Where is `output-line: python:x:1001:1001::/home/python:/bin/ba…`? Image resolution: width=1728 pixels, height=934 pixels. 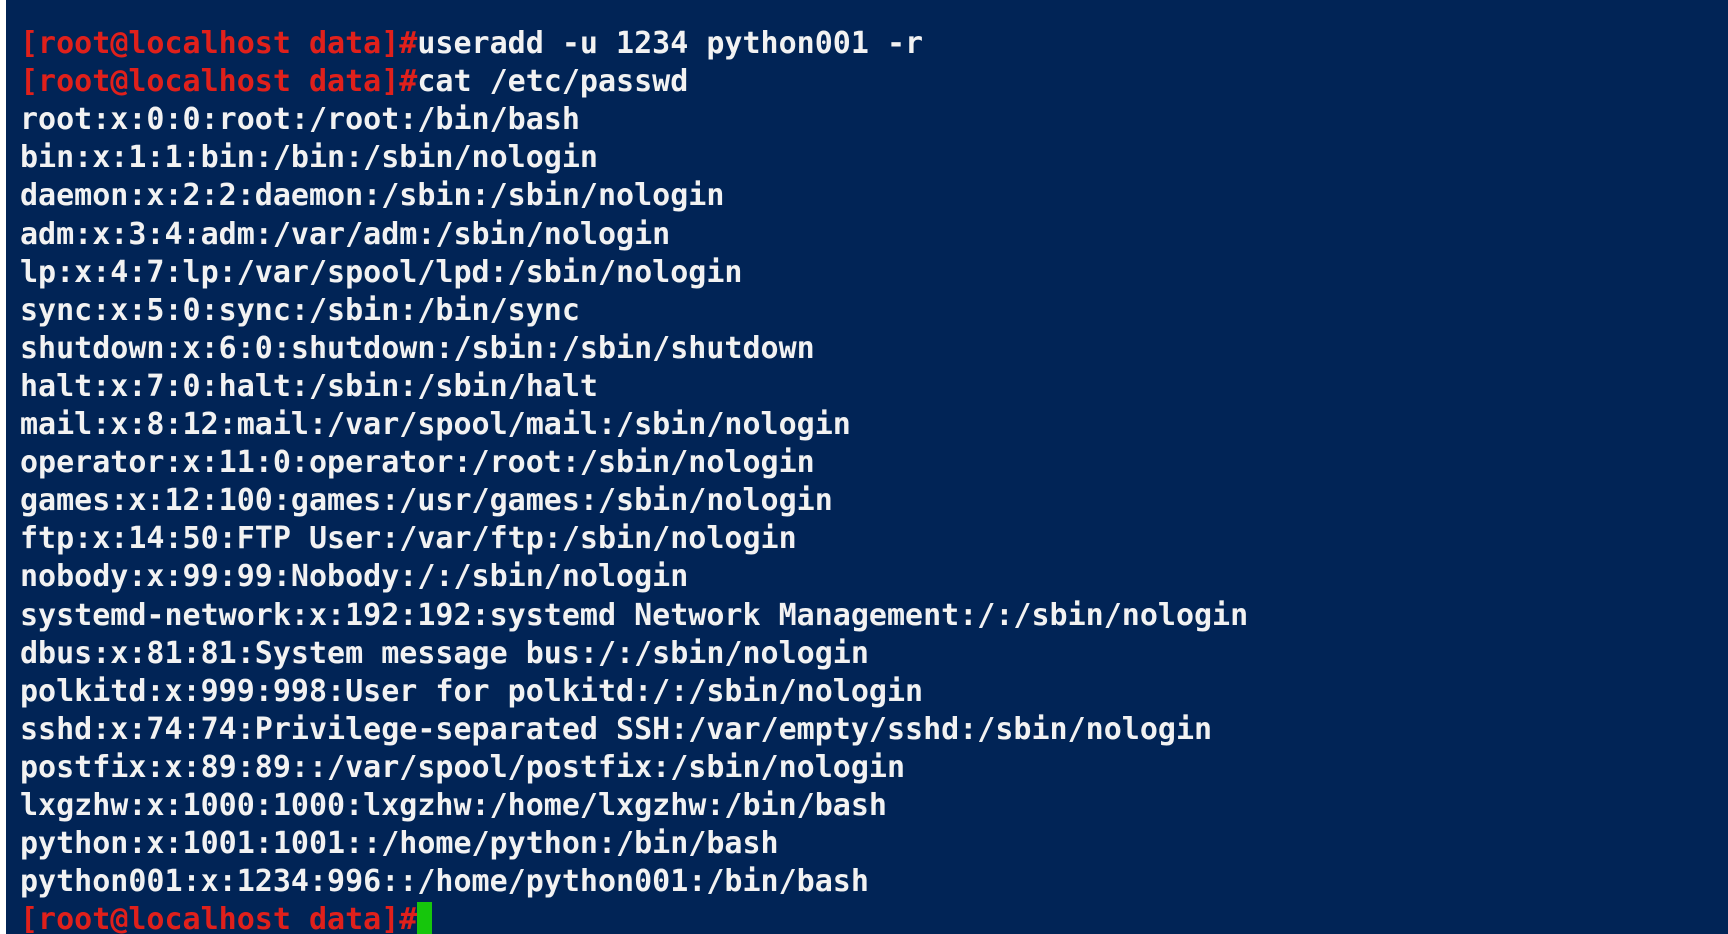 output-line: python:x:1001:1001::/home/python:/bin/ba… is located at coordinates (634, 844).